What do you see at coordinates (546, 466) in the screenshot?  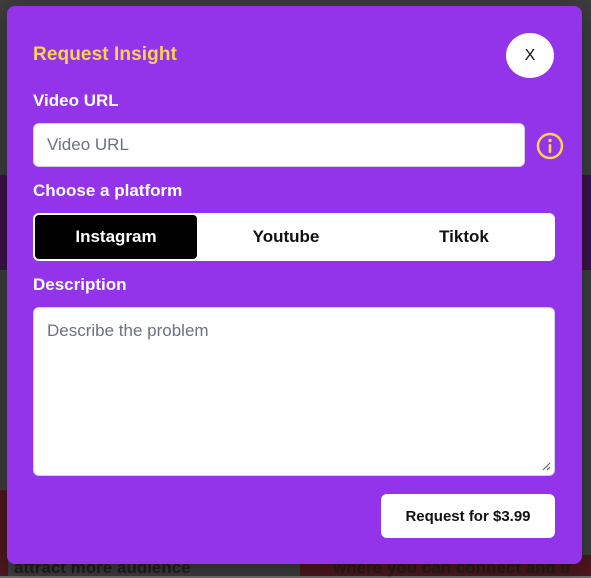 I see `resize-grip-icon` at bounding box center [546, 466].